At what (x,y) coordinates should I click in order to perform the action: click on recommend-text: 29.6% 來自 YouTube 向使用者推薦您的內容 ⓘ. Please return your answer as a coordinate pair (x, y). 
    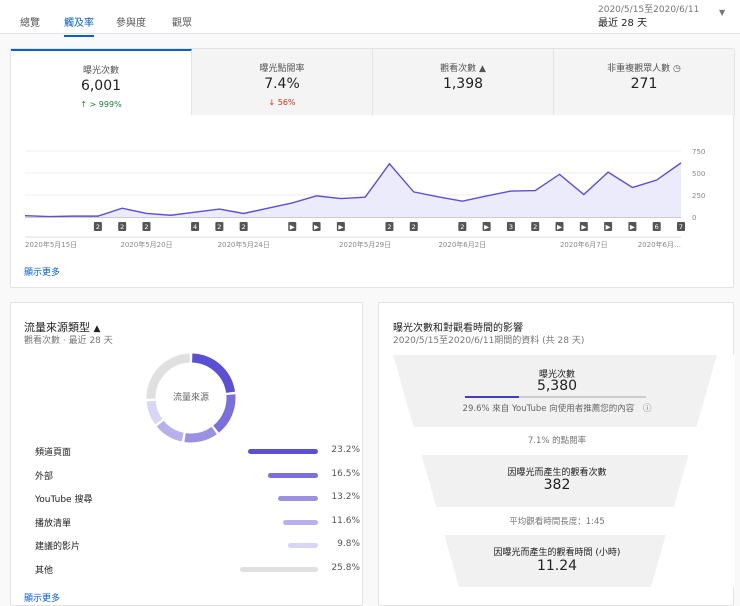
    Looking at the image, I should click on (557, 408).